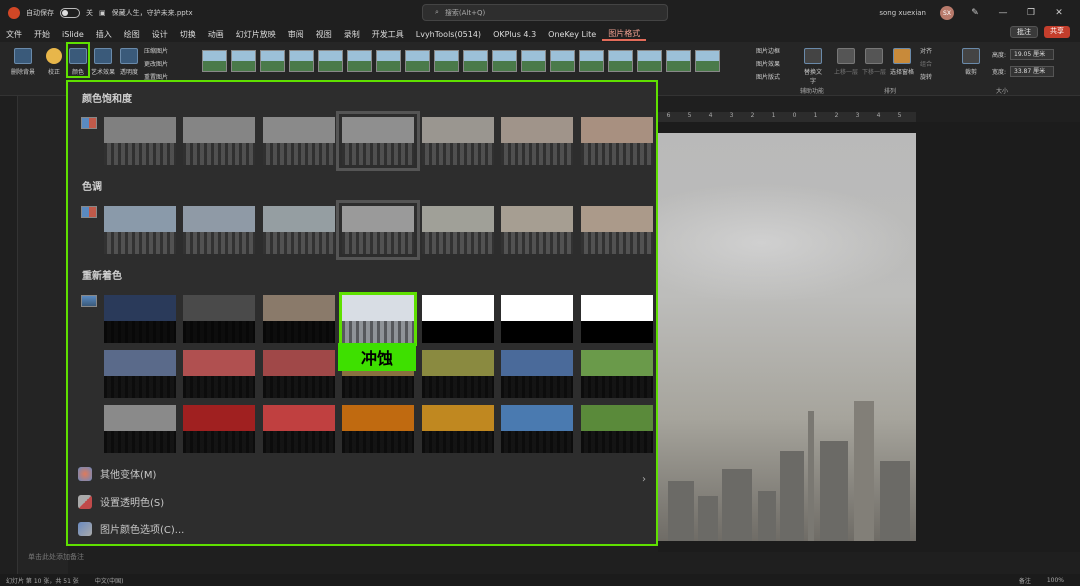  Describe the element at coordinates (1003, 13) in the screenshot. I see `minimize-icon: —` at that location.